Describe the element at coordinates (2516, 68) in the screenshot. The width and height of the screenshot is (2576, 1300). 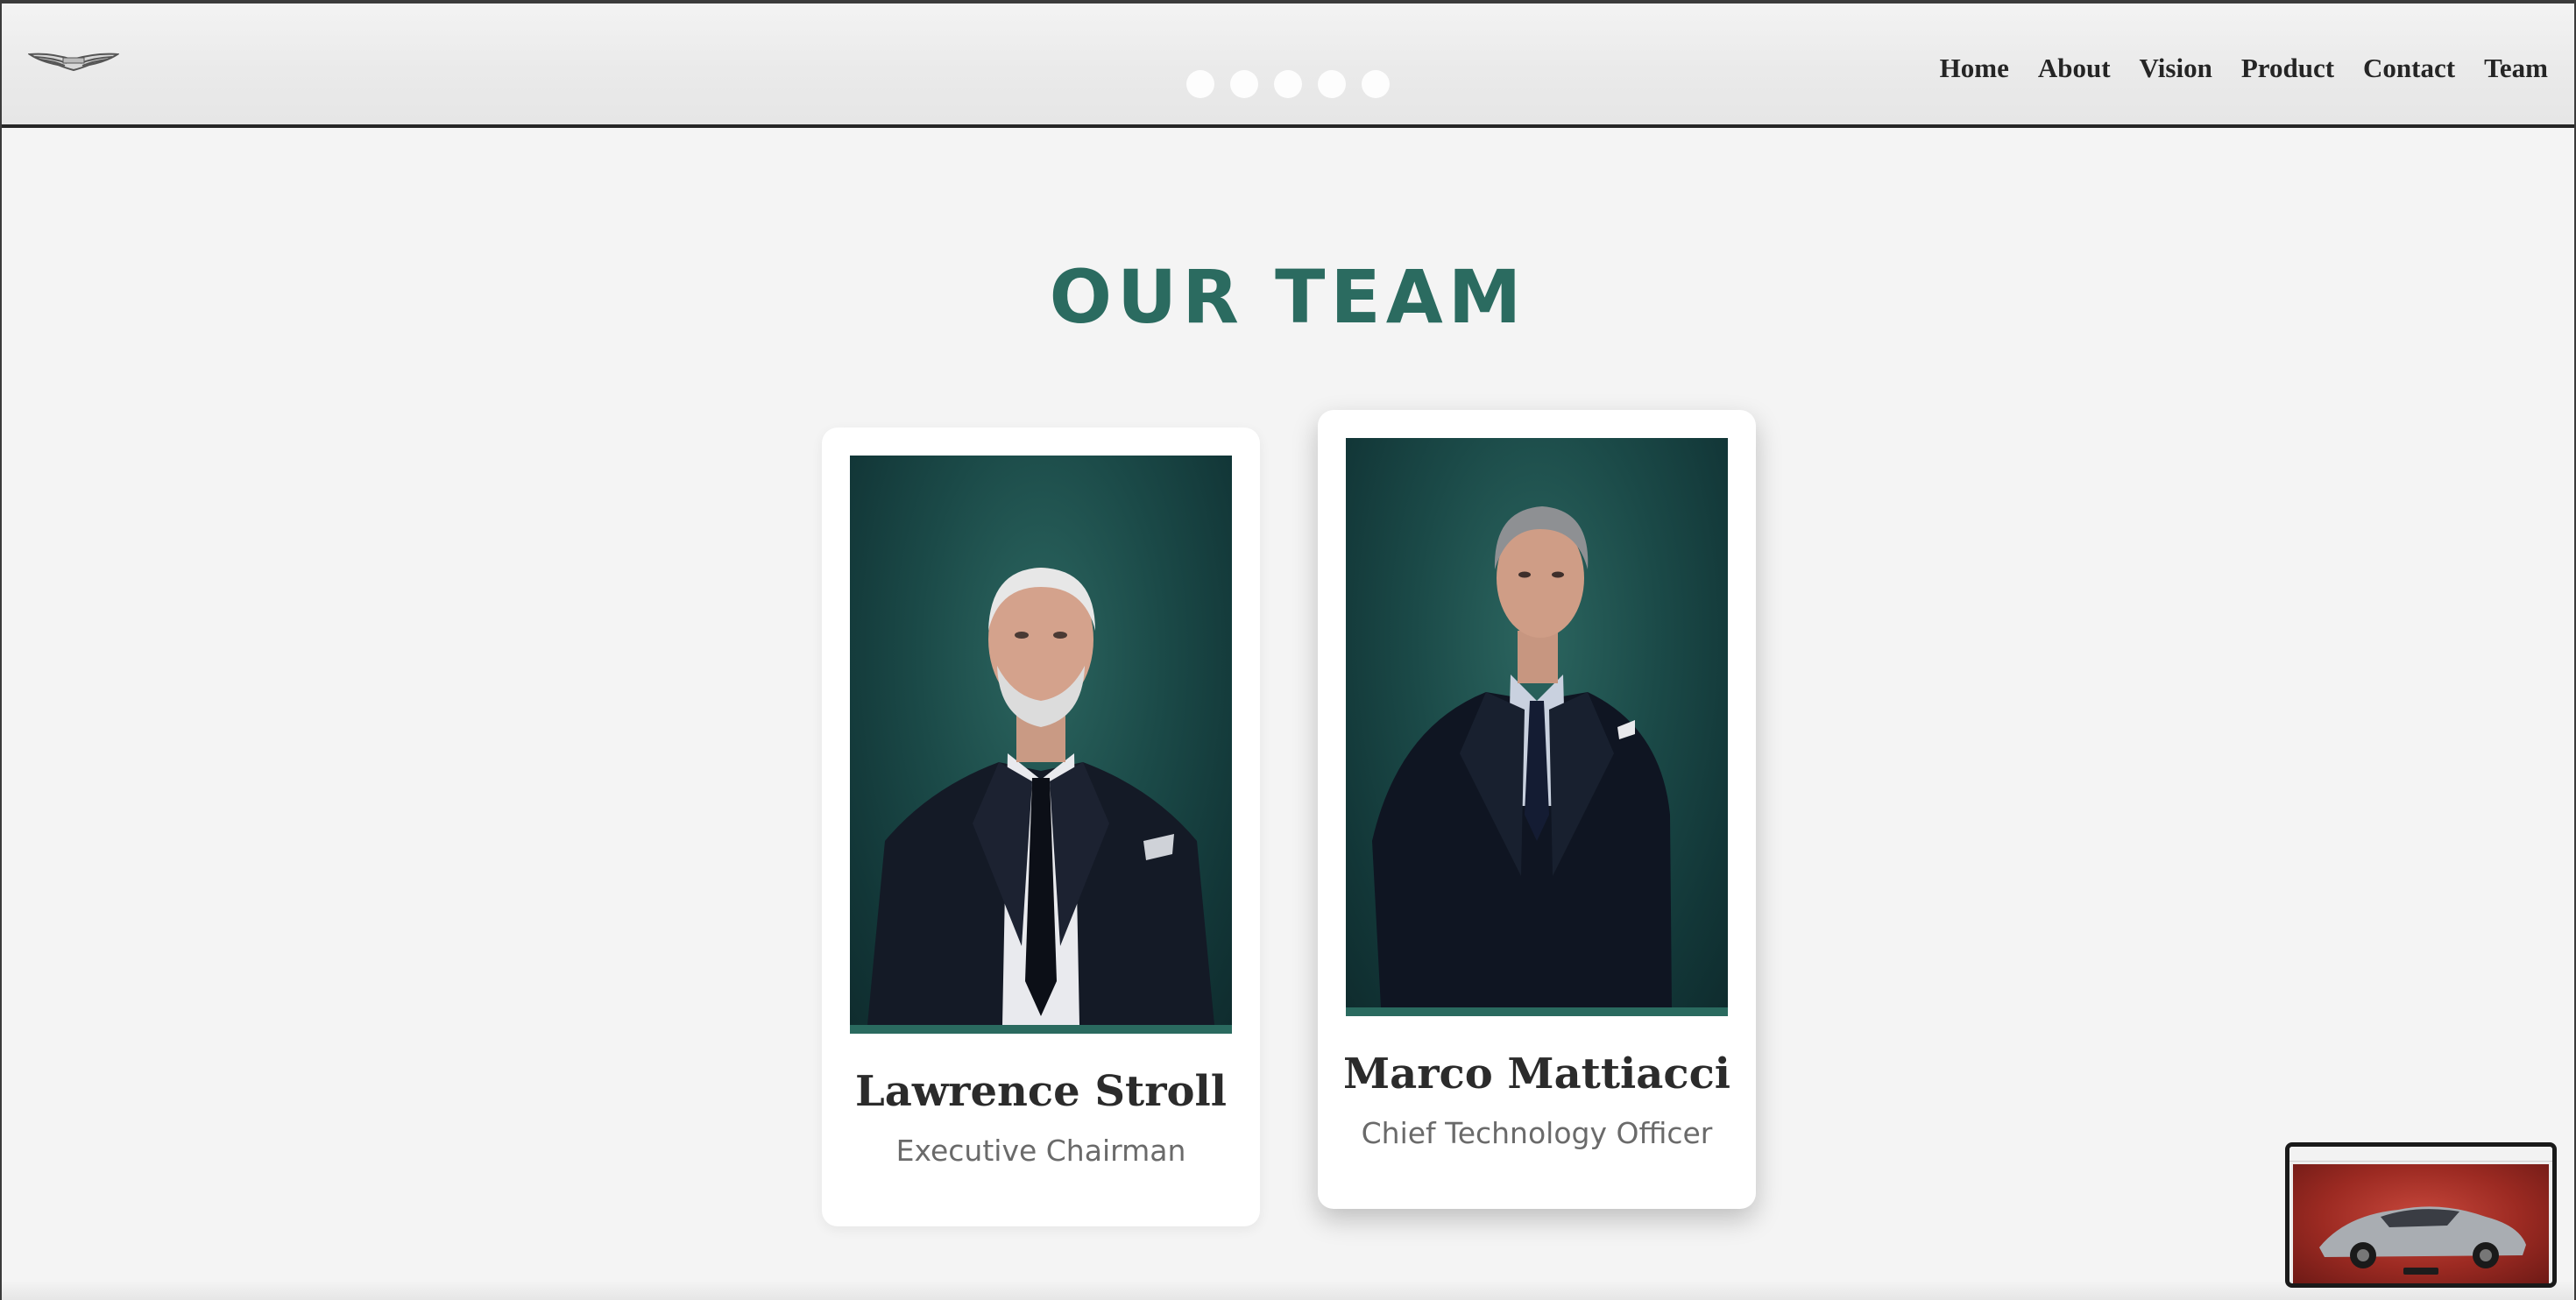
I see `nav-team: Team` at that location.